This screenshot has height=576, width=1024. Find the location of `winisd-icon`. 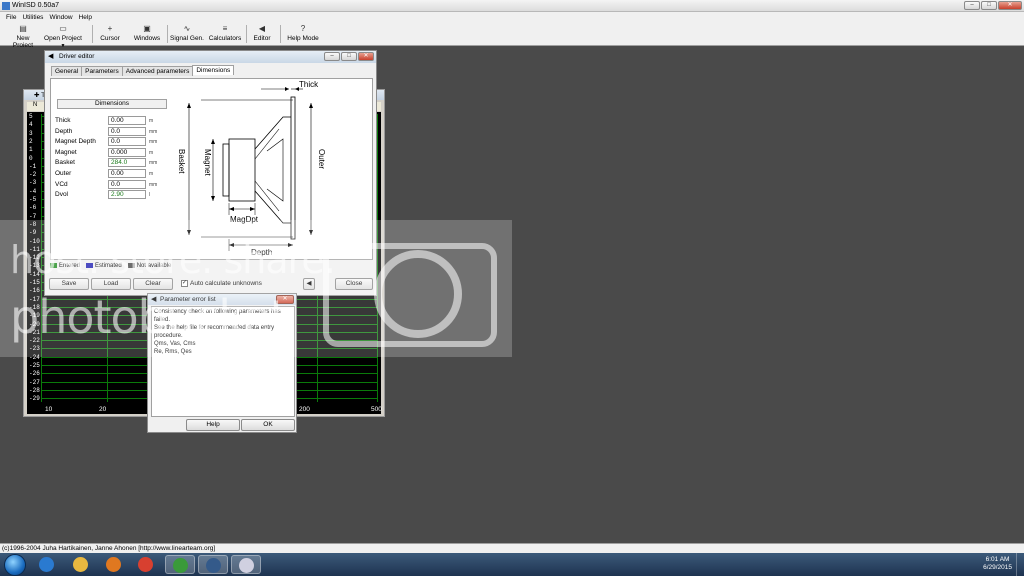

winisd-icon is located at coordinates (213, 565).